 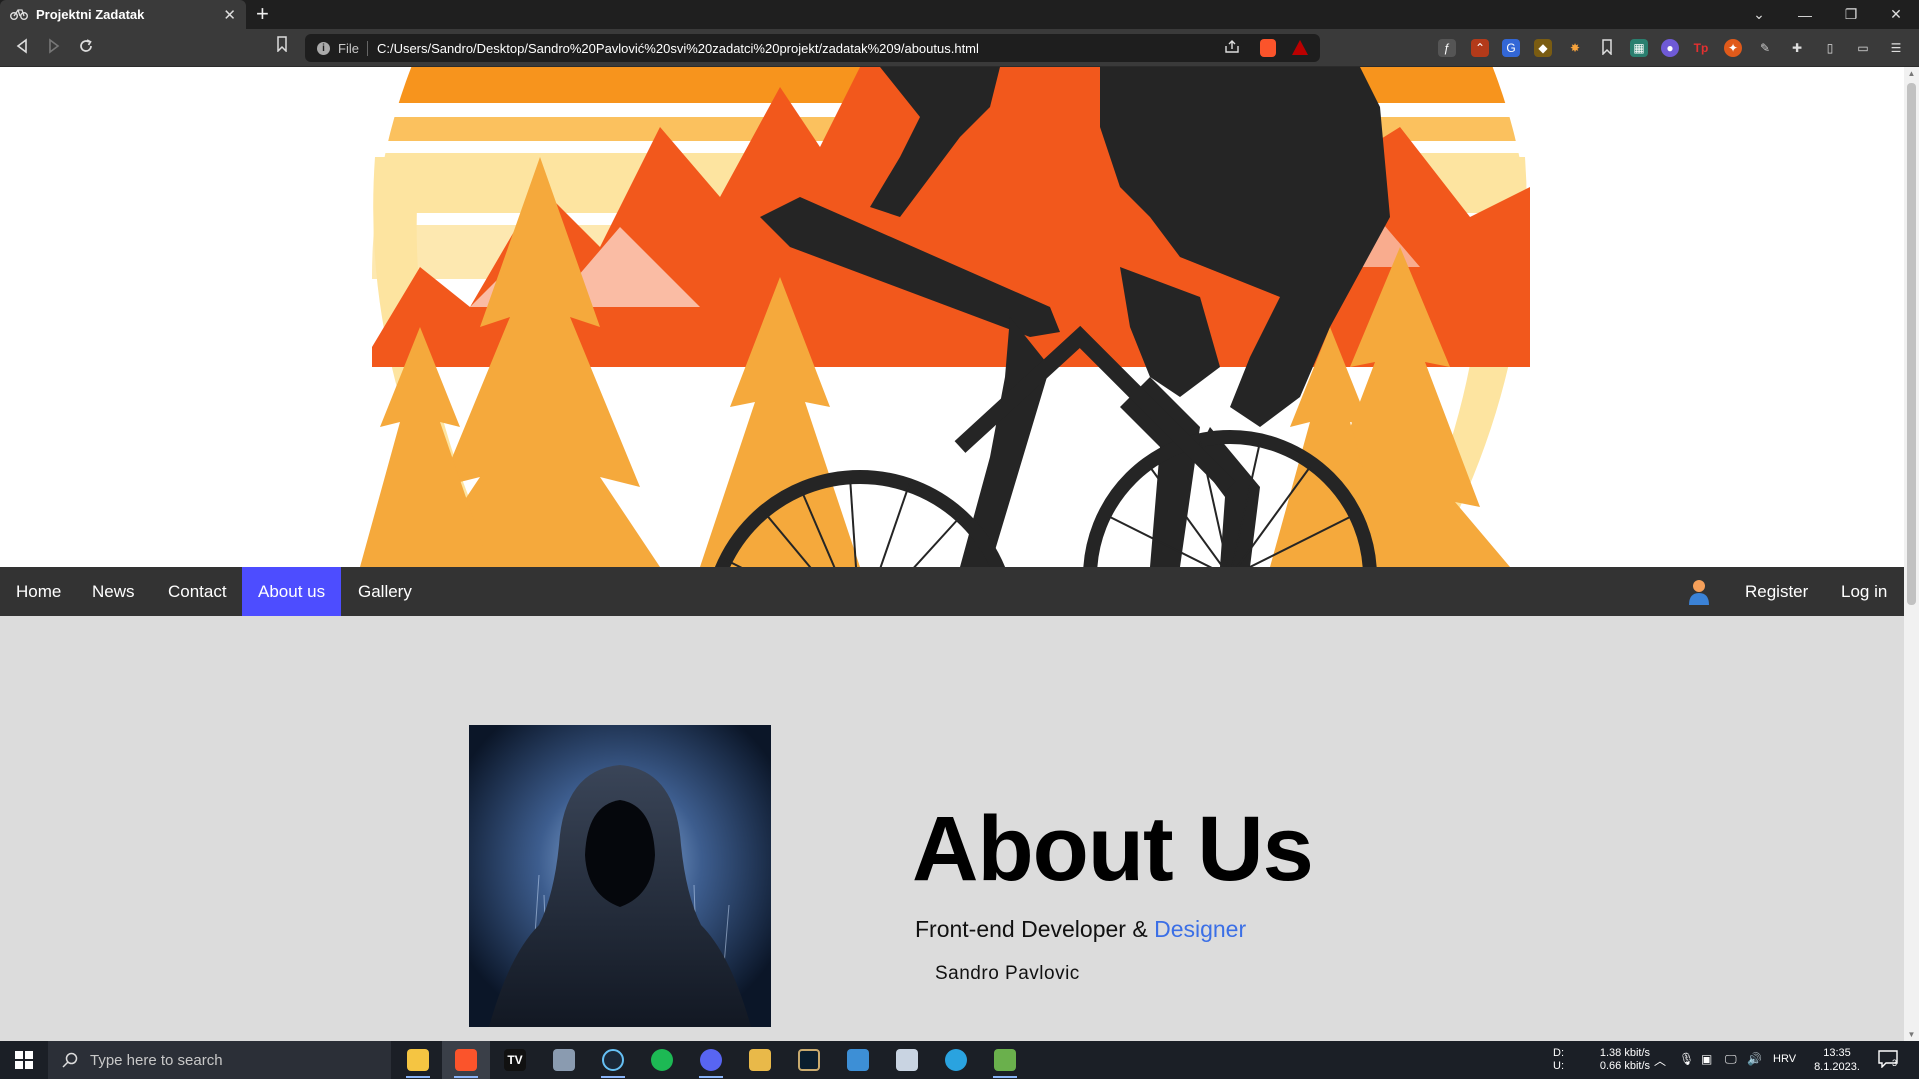 What do you see at coordinates (385, 591) in the screenshot?
I see `nav-gallery: Gallery` at bounding box center [385, 591].